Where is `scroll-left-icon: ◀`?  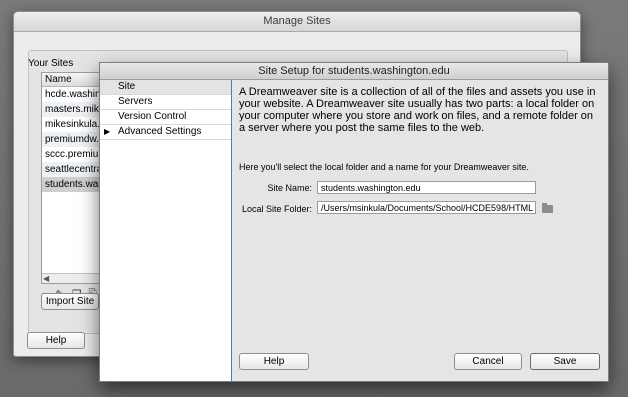
scroll-left-icon: ◀ is located at coordinates (46, 278).